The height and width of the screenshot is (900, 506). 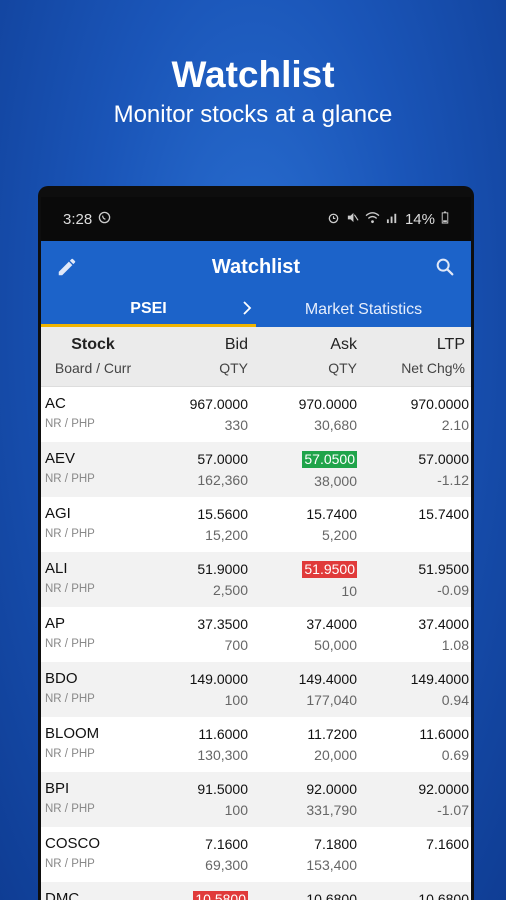 I want to click on pencil-icon, so click(x=67, y=267).